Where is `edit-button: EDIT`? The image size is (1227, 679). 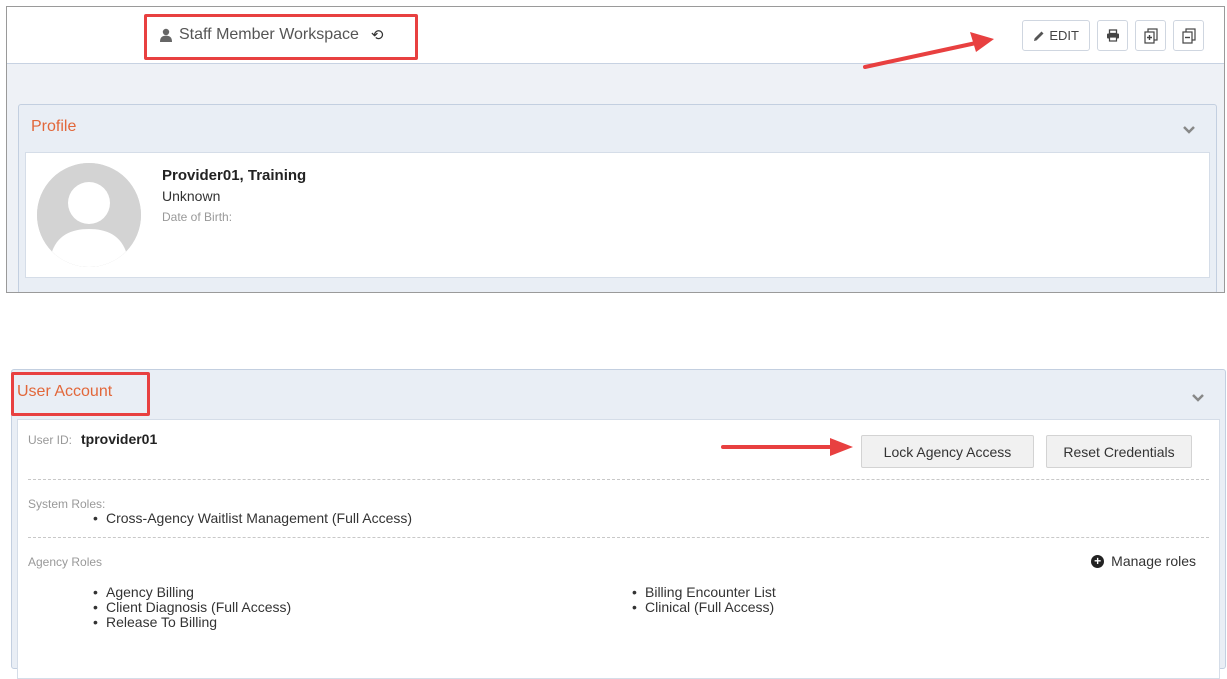 edit-button: EDIT is located at coordinates (1056, 35).